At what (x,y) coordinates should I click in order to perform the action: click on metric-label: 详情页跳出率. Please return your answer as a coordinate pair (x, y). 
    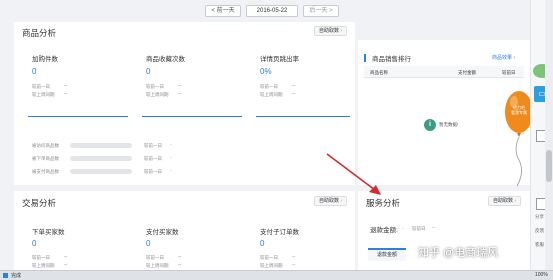
    Looking at the image, I should click on (279, 59).